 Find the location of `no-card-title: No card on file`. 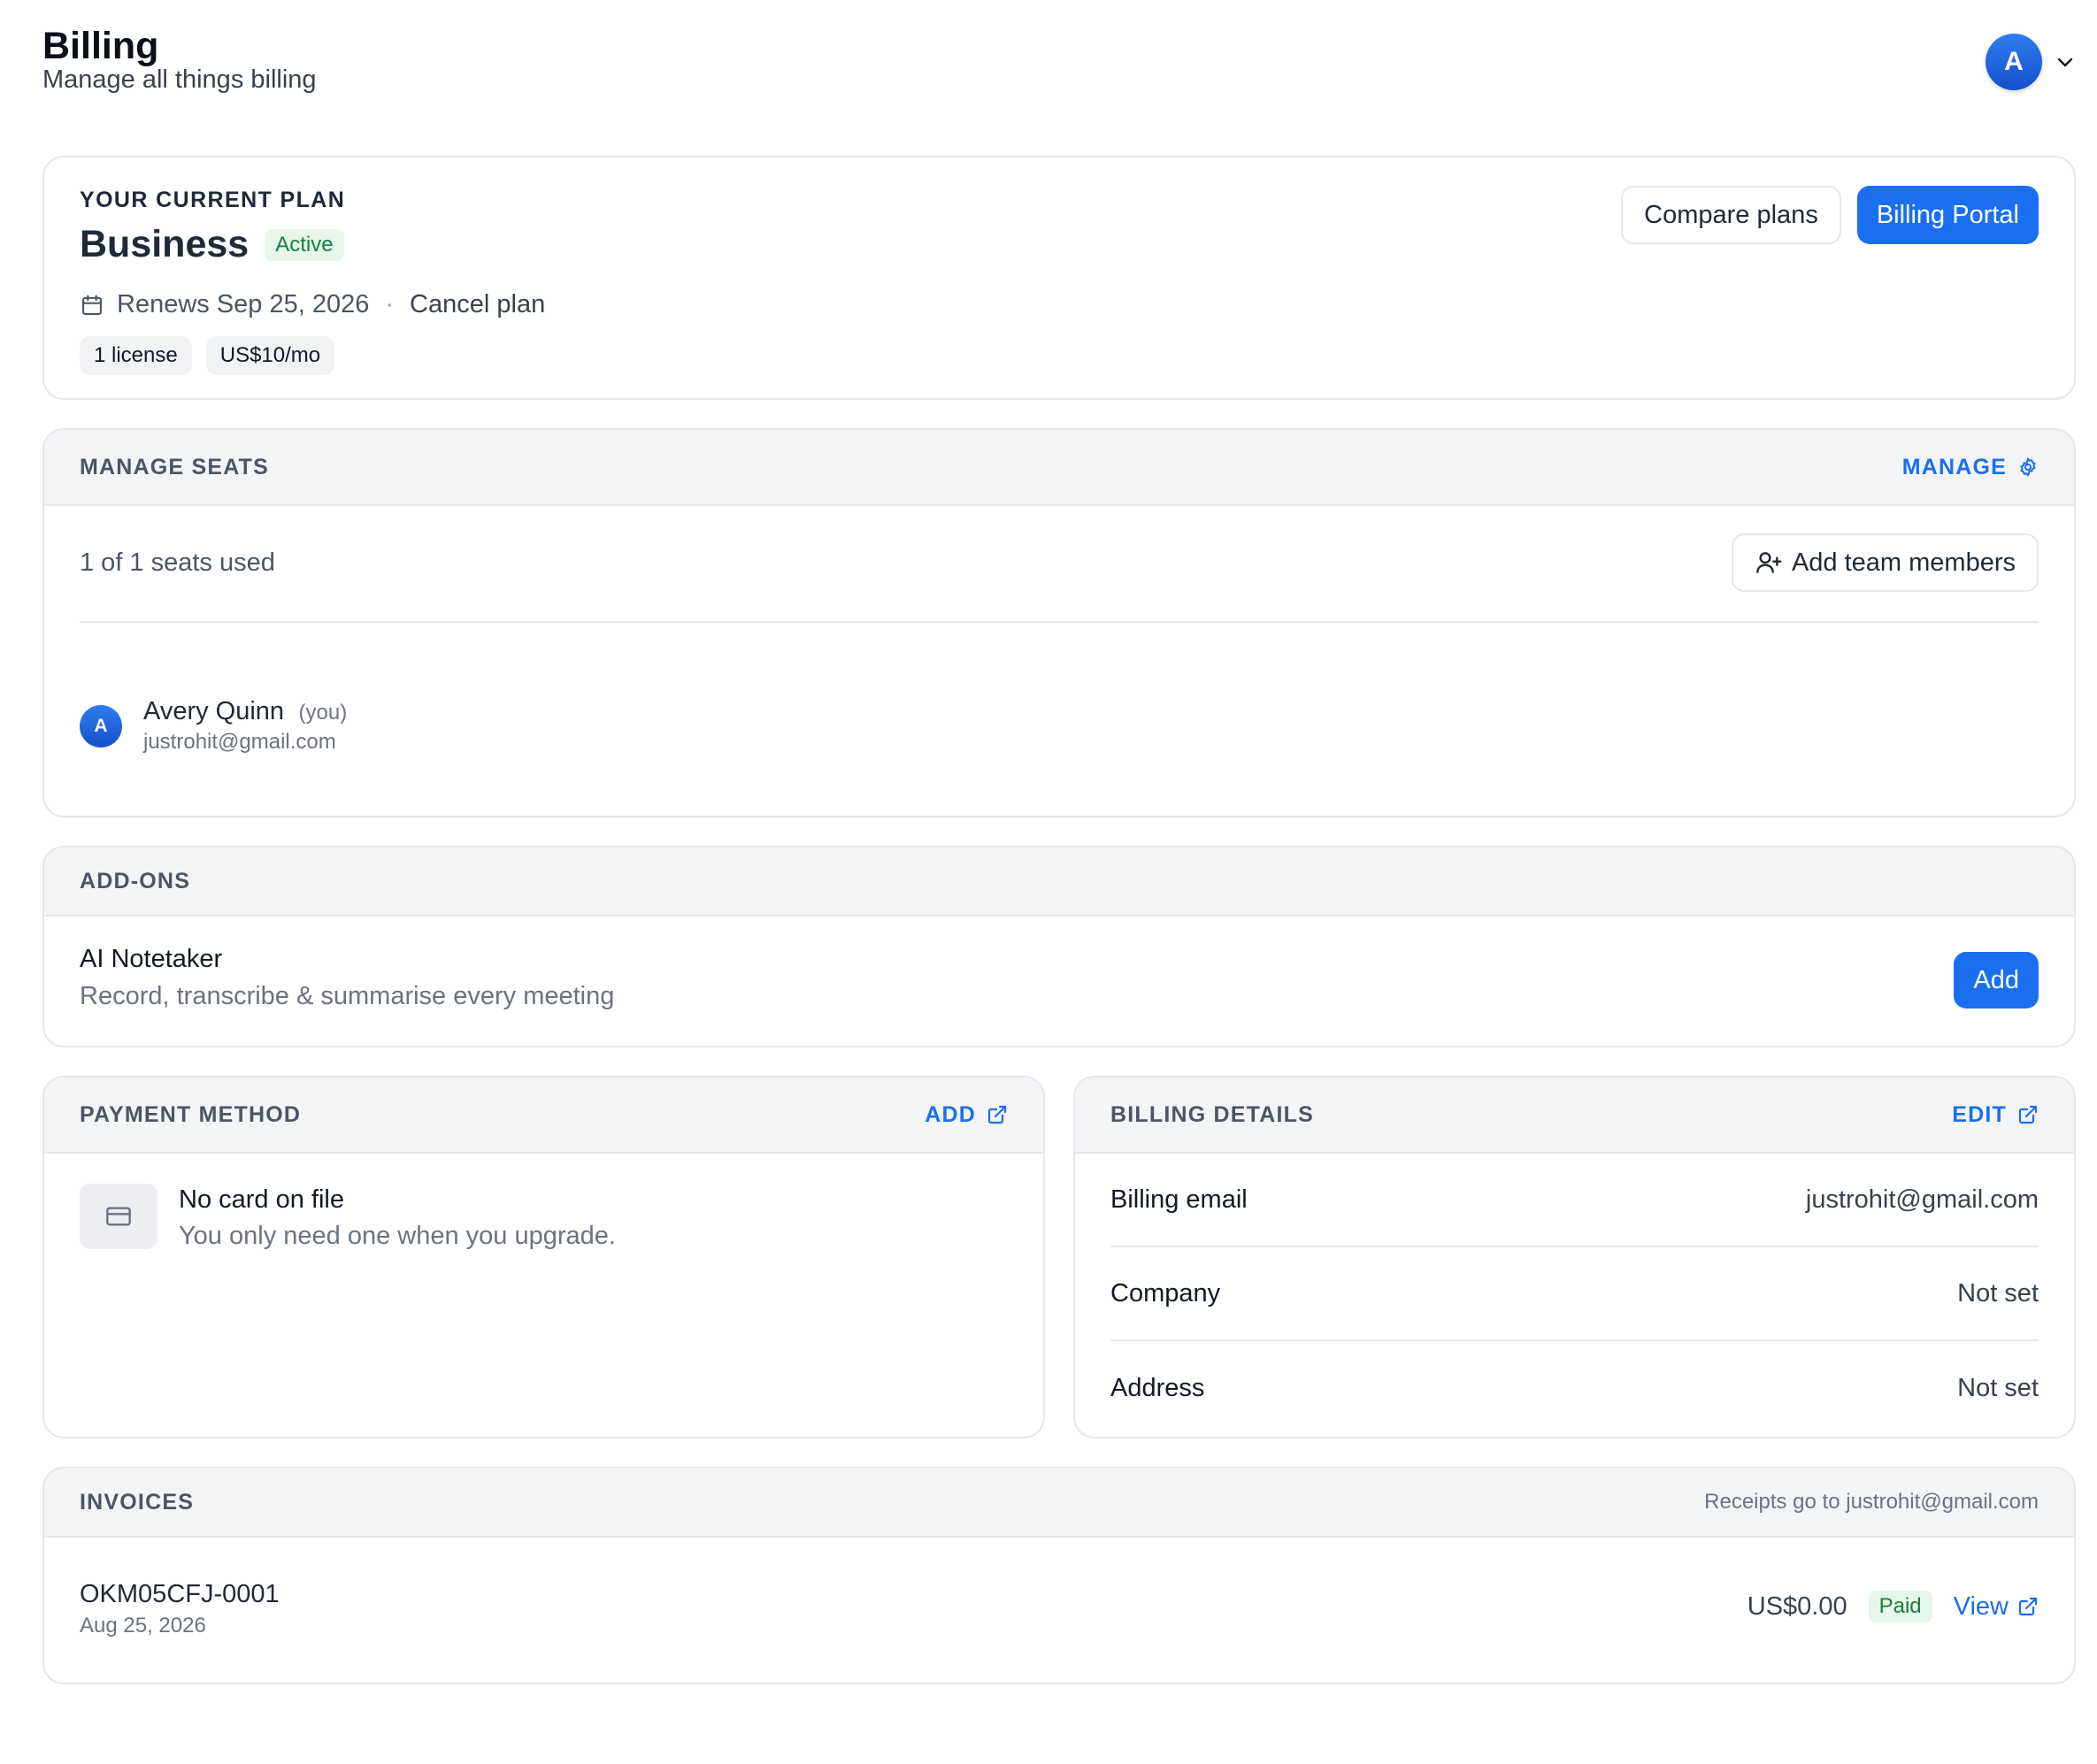

no-card-title: No card on file is located at coordinates (261, 1199).